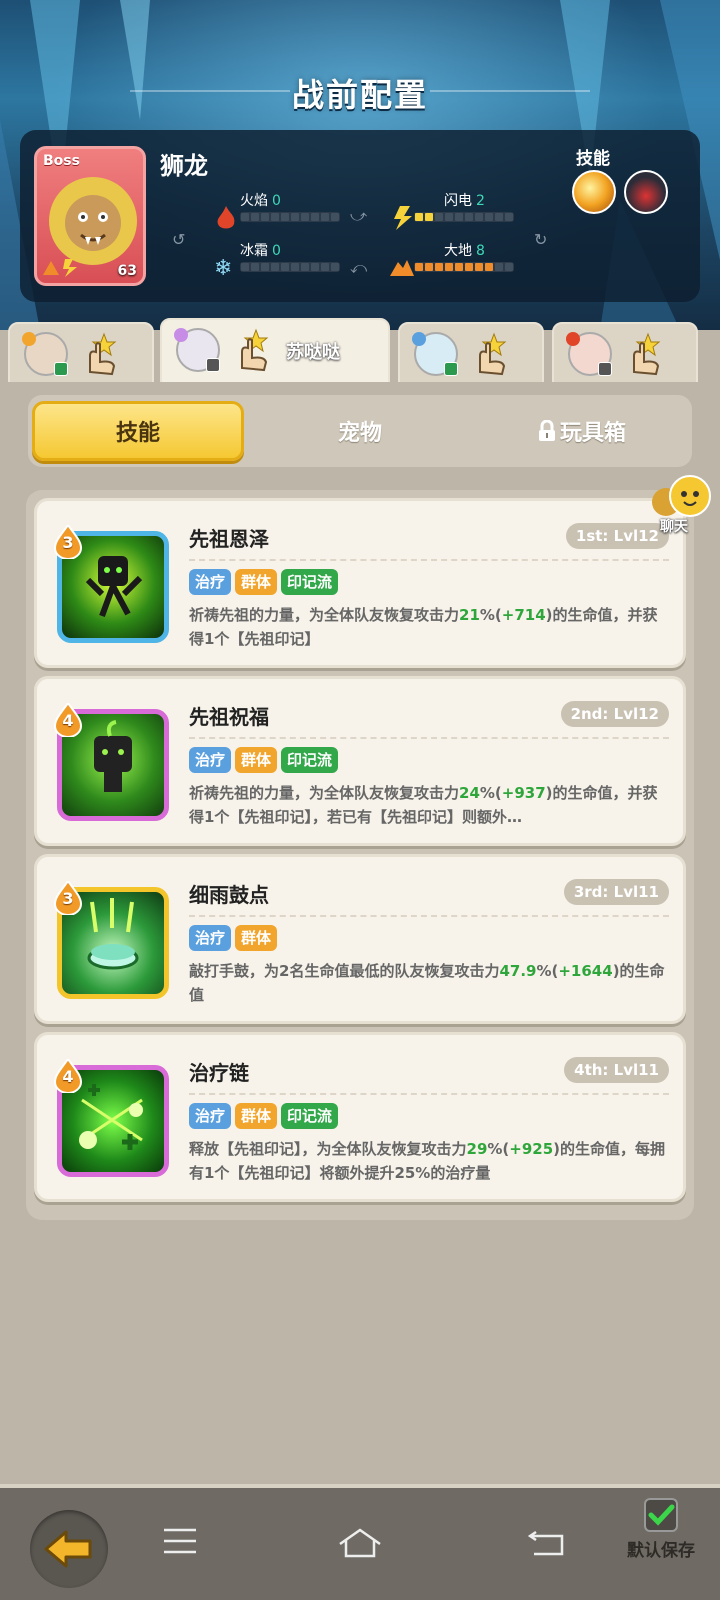 The image size is (720, 1600). Describe the element at coordinates (260, 250) in the screenshot. I see `frost-stat: 冰霜 0` at that location.